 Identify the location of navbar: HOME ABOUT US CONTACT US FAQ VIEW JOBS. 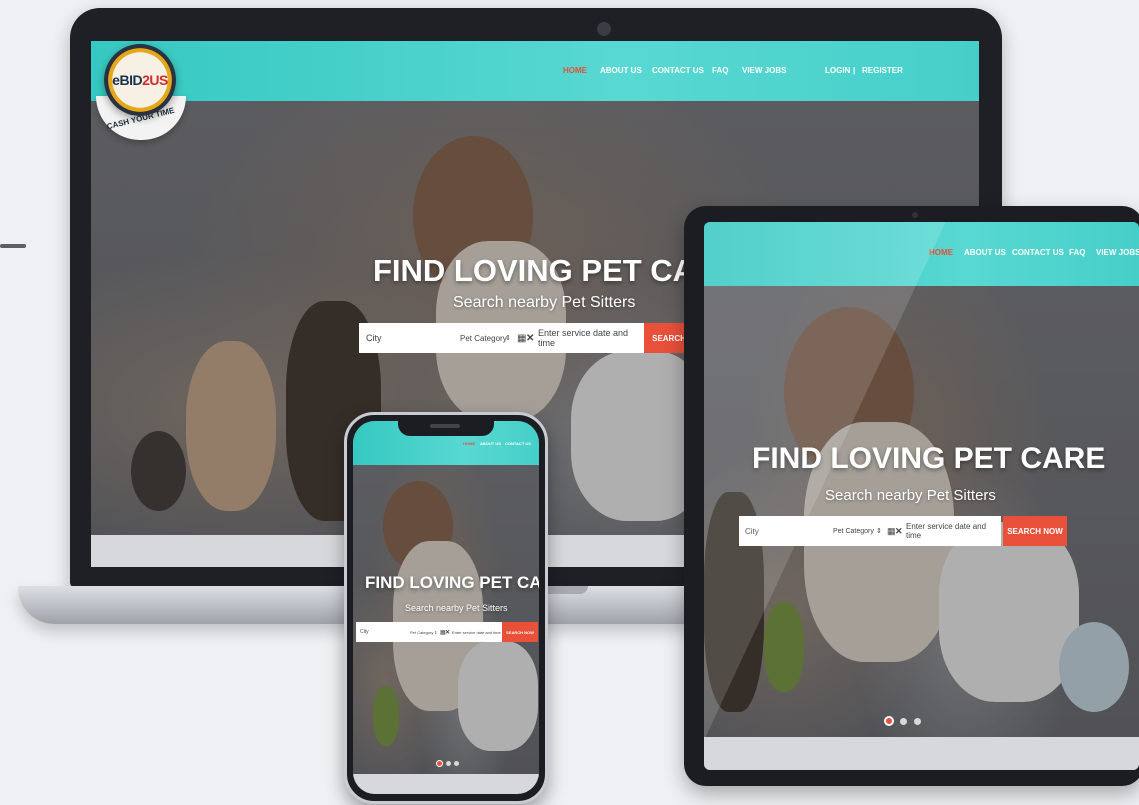
(921, 254).